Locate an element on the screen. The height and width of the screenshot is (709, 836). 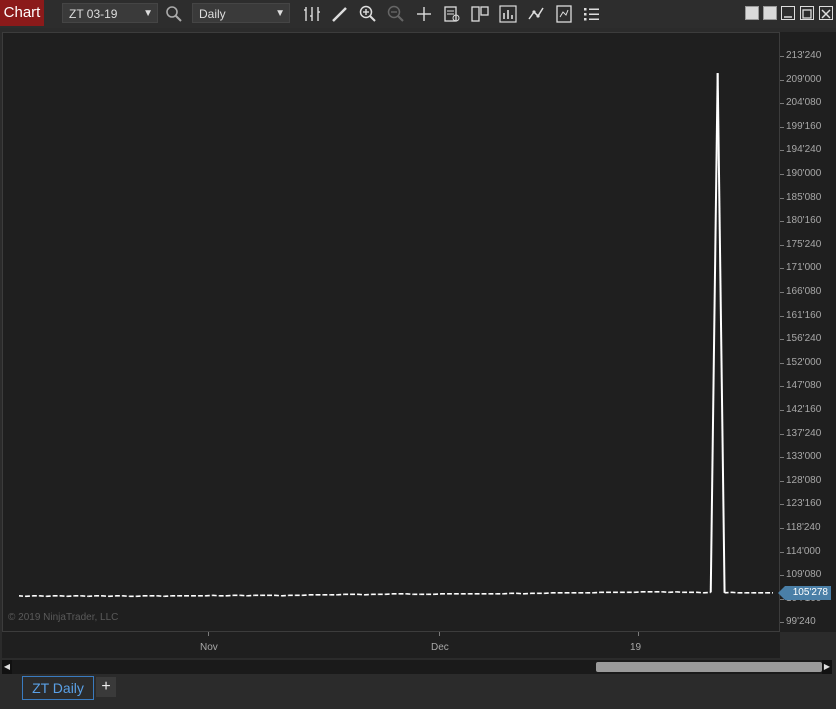
instrument-value: ZT 03-19 is located at coordinates (93, 14).